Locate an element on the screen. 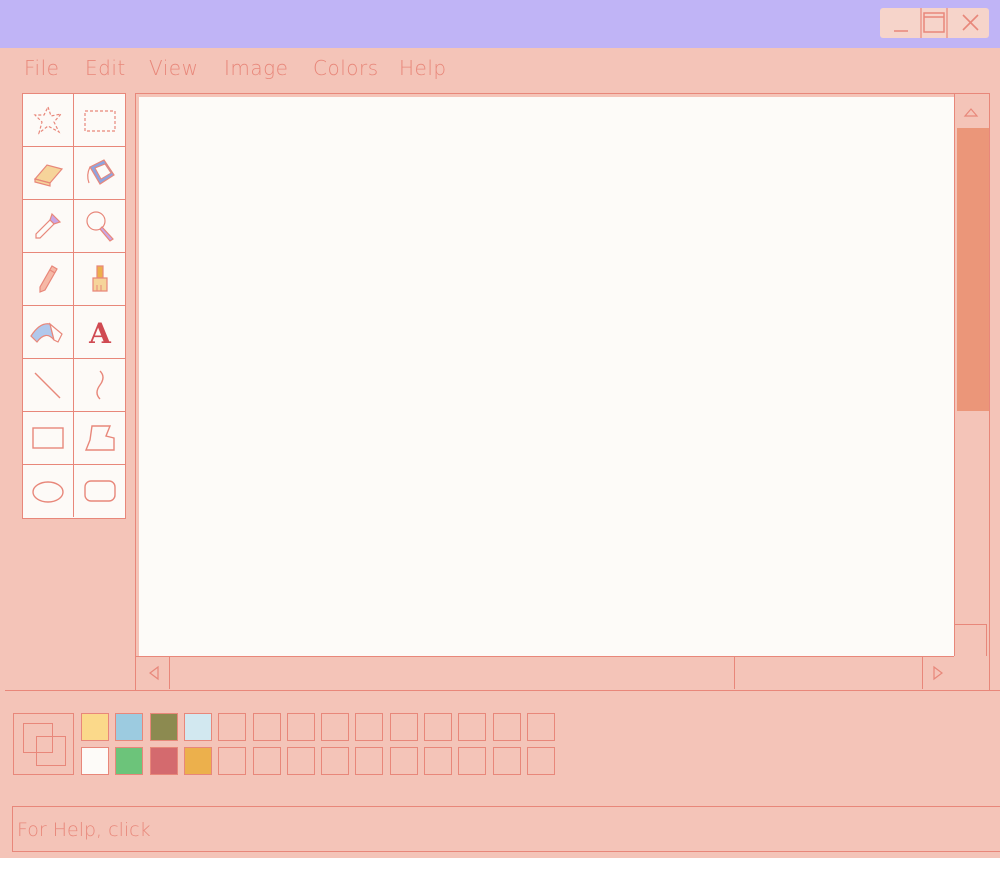 The height and width of the screenshot is (873, 1000). tool-brush is located at coordinates (99, 279).